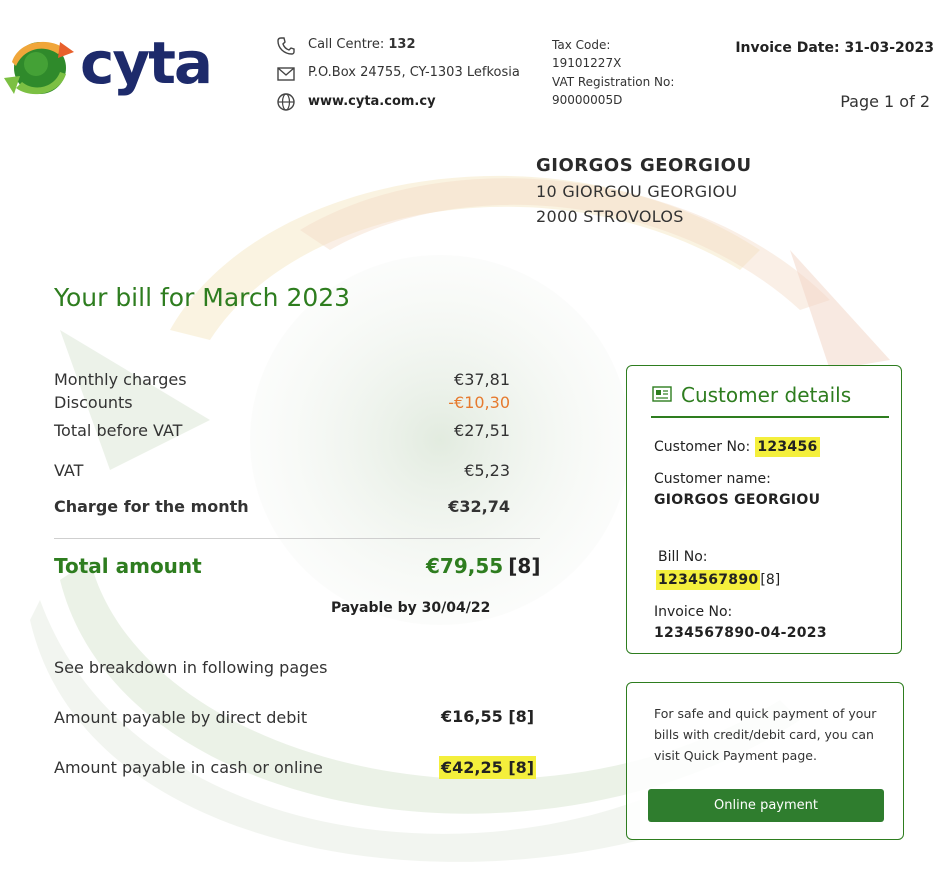  Describe the element at coordinates (487, 470) in the screenshot. I see `vat-value: €5,23` at that location.